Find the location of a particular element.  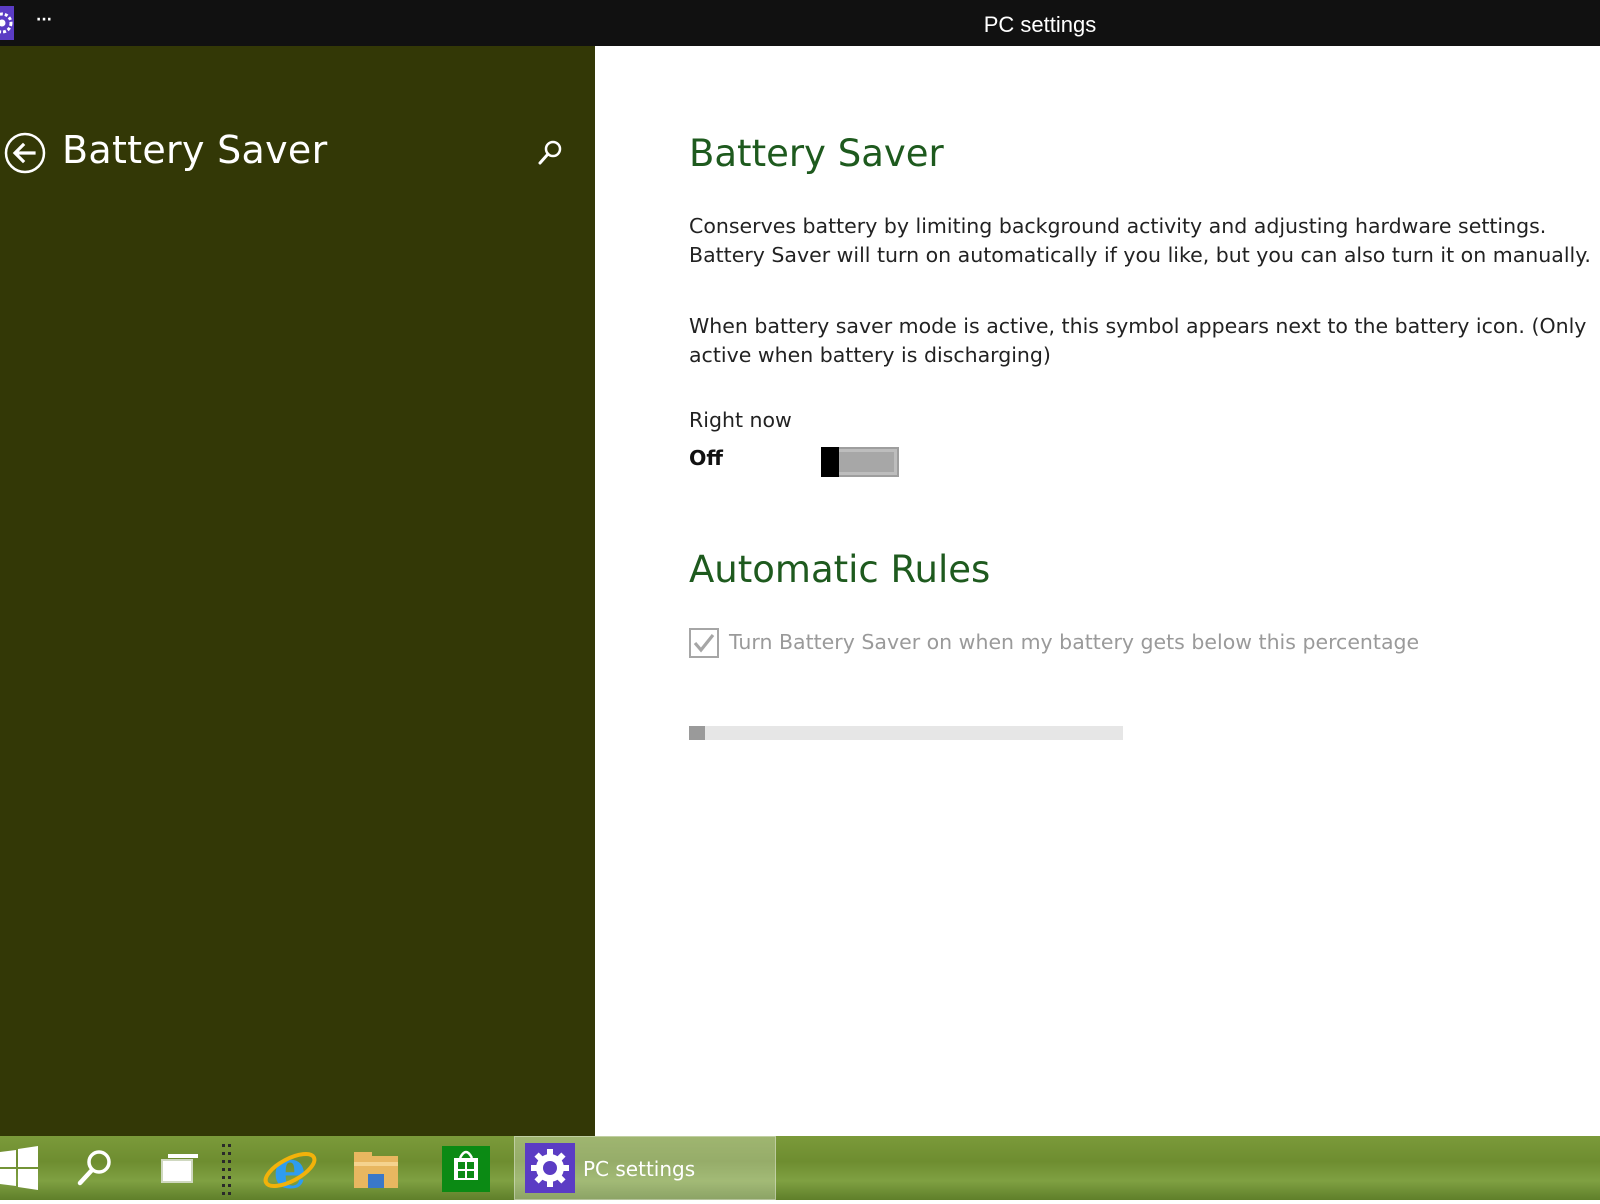

grip-icon is located at coordinates (226, 1169).